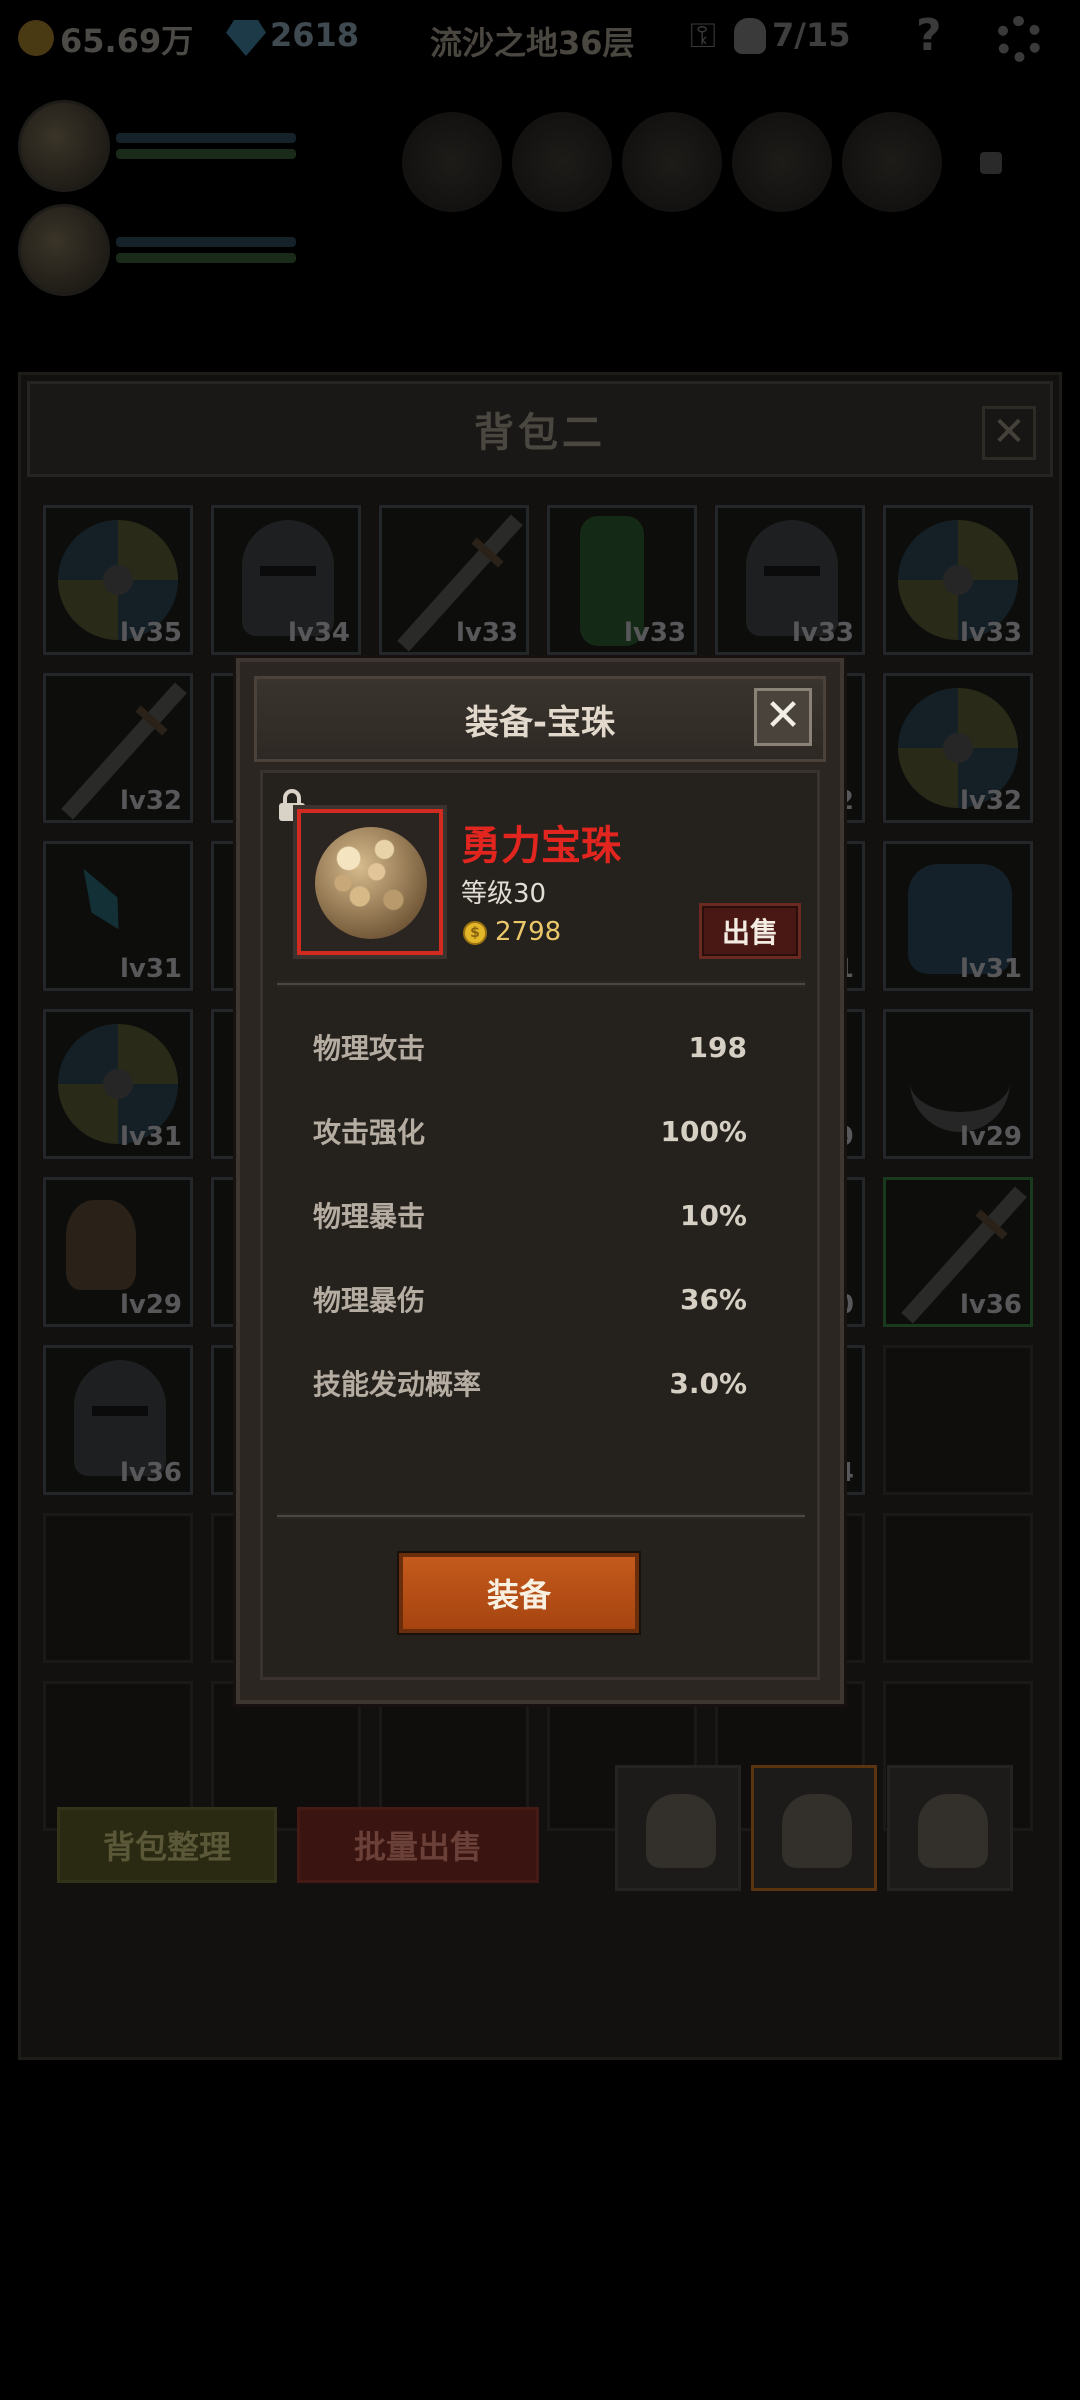 This screenshot has width=1080, height=2400. I want to click on stat-row: 物理攻击 198, so click(530, 1047).